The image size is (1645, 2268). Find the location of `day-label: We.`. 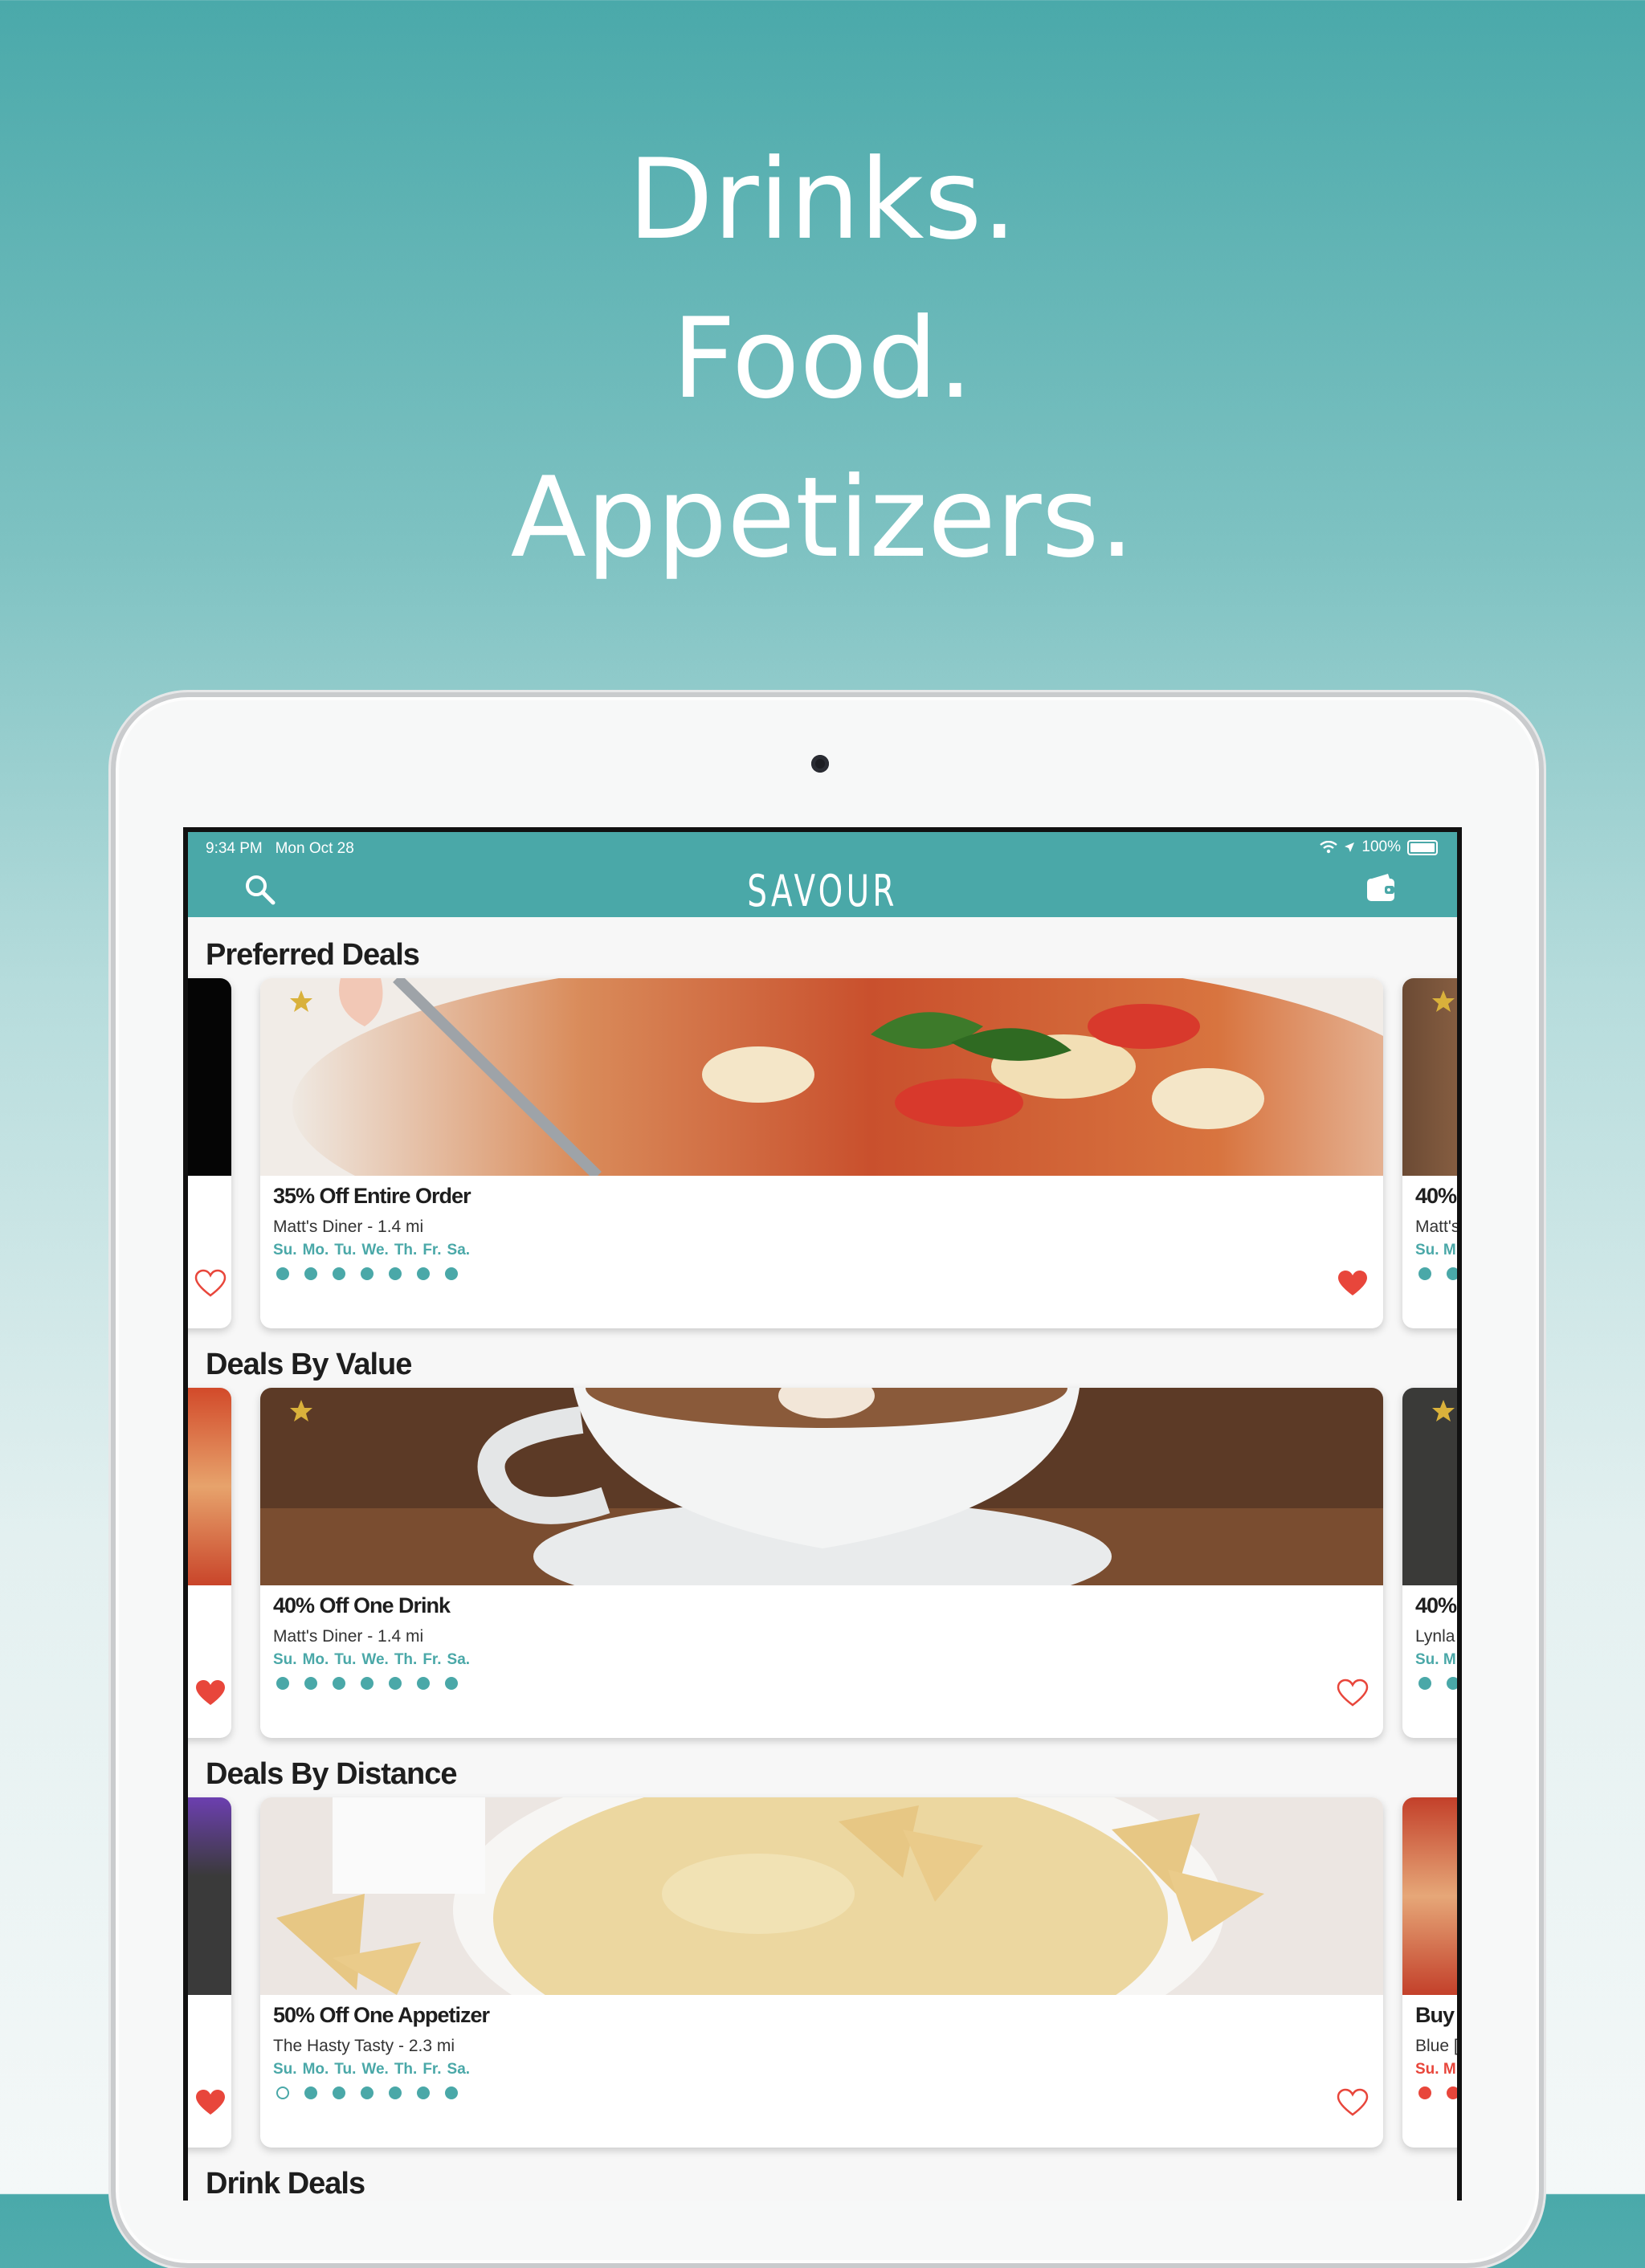

day-label: We. is located at coordinates (375, 1659).